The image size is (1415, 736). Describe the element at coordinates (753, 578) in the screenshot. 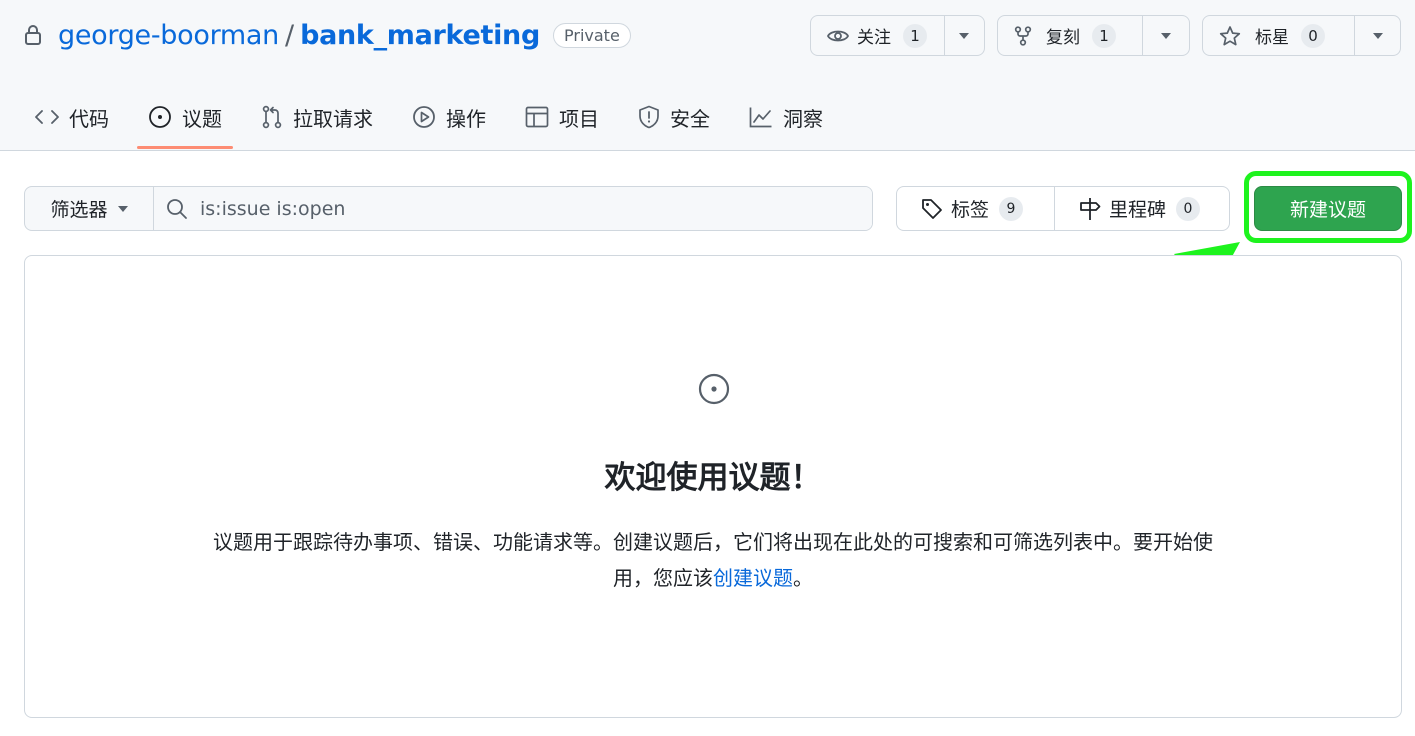

I see `create-issue-link: 创建议题` at that location.